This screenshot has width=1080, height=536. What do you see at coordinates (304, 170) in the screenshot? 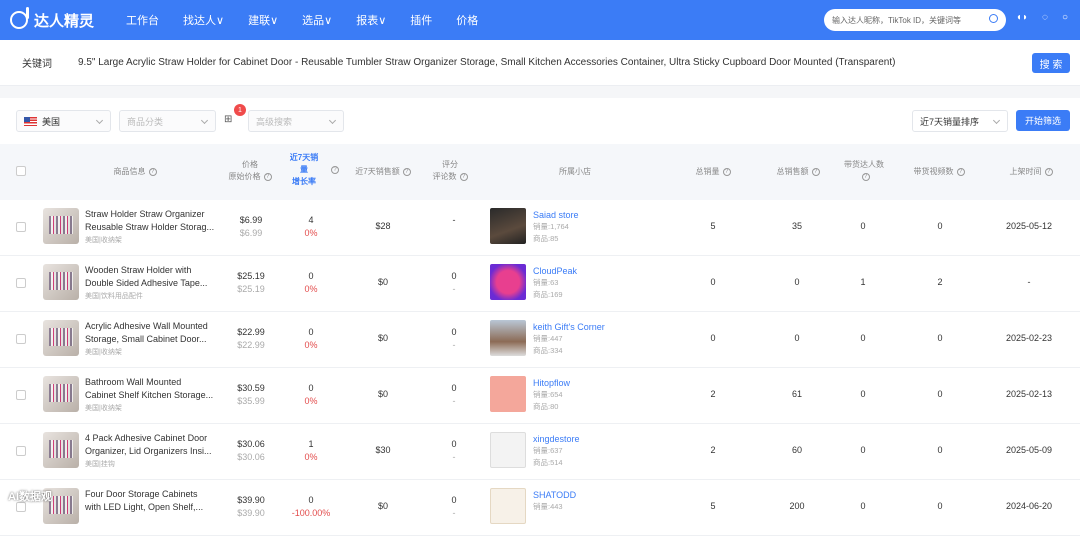
I see `col-sales7: 近7天销量增长率` at bounding box center [304, 170].